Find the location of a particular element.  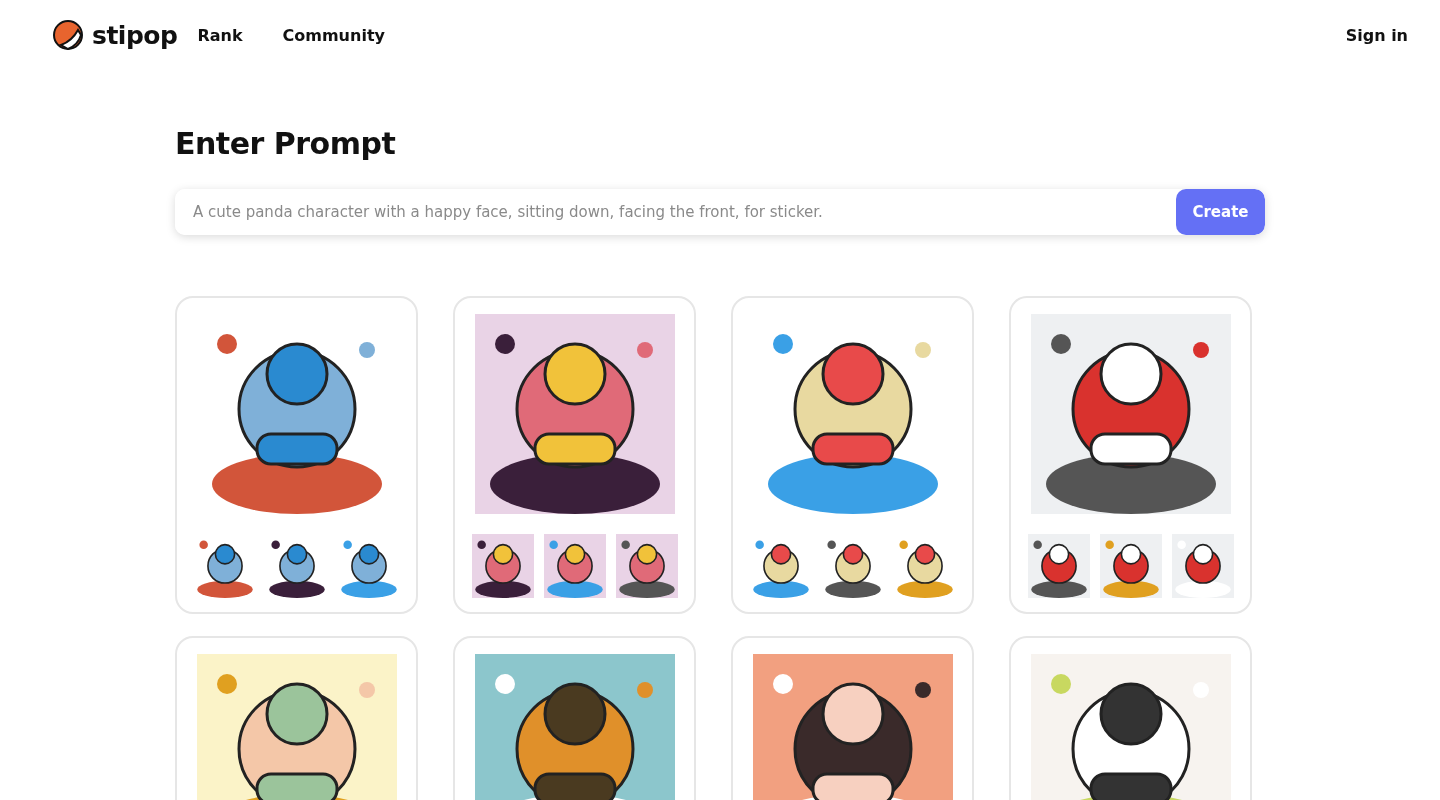

create-button: Create is located at coordinates (1220, 212).